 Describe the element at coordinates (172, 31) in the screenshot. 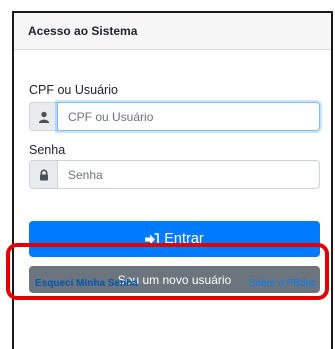

I see `card-header: Acesso ao Sistema` at that location.